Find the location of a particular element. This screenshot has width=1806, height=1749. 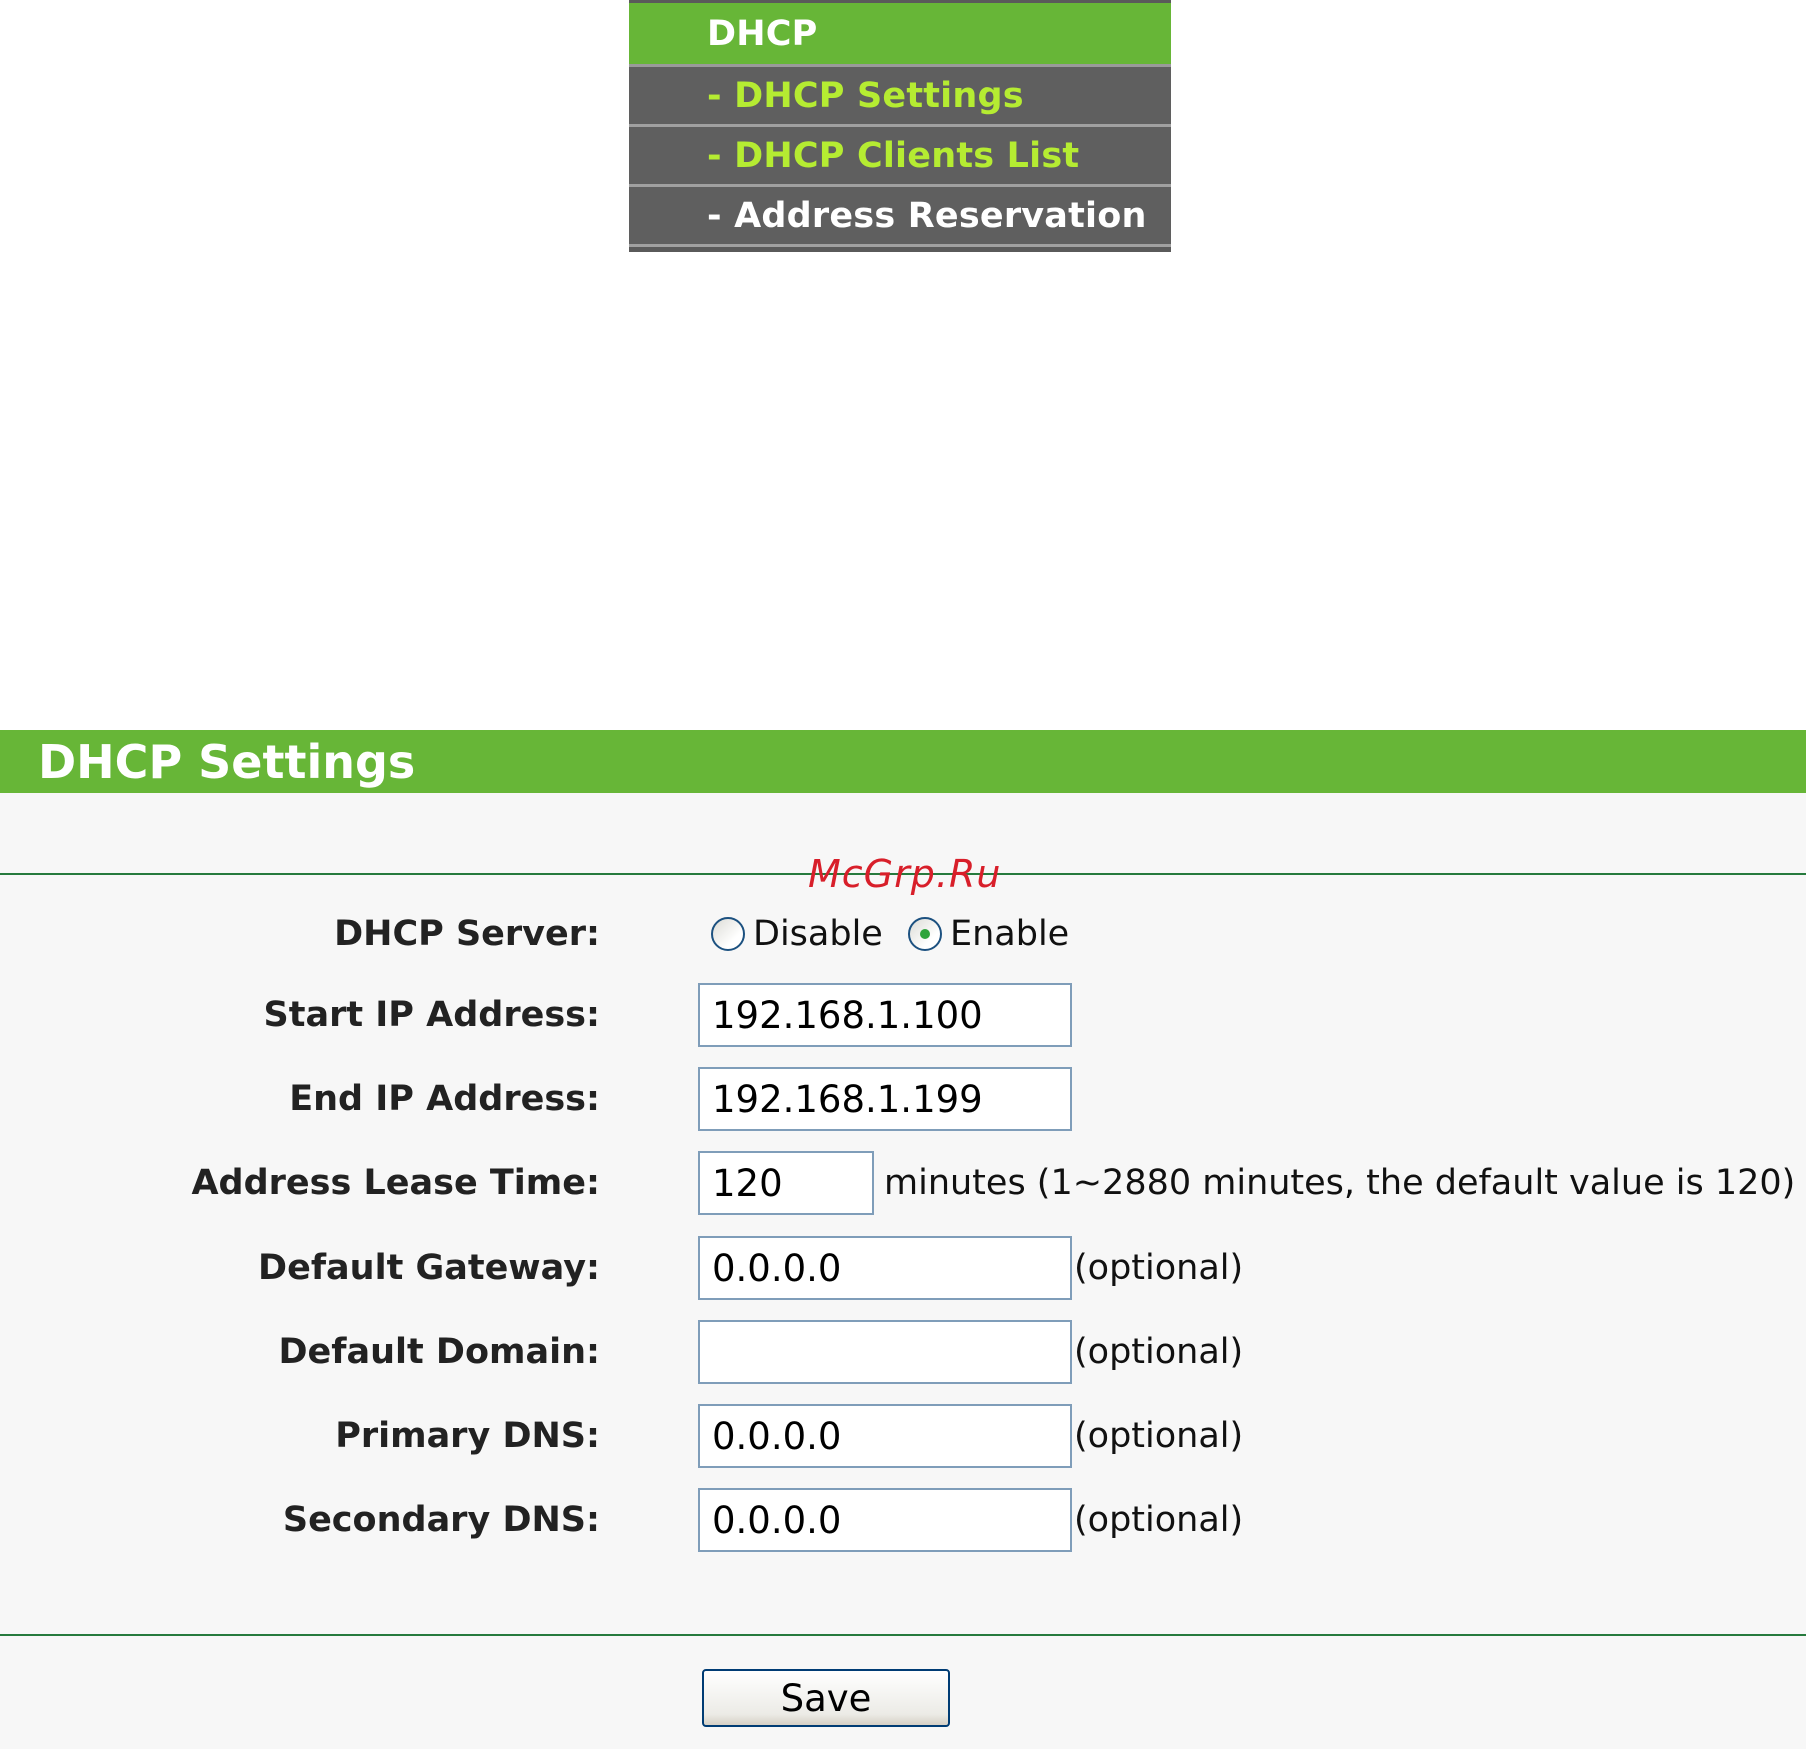

secondary-dns-row: Secondary DNS: (optional) is located at coordinates (903, 1520).